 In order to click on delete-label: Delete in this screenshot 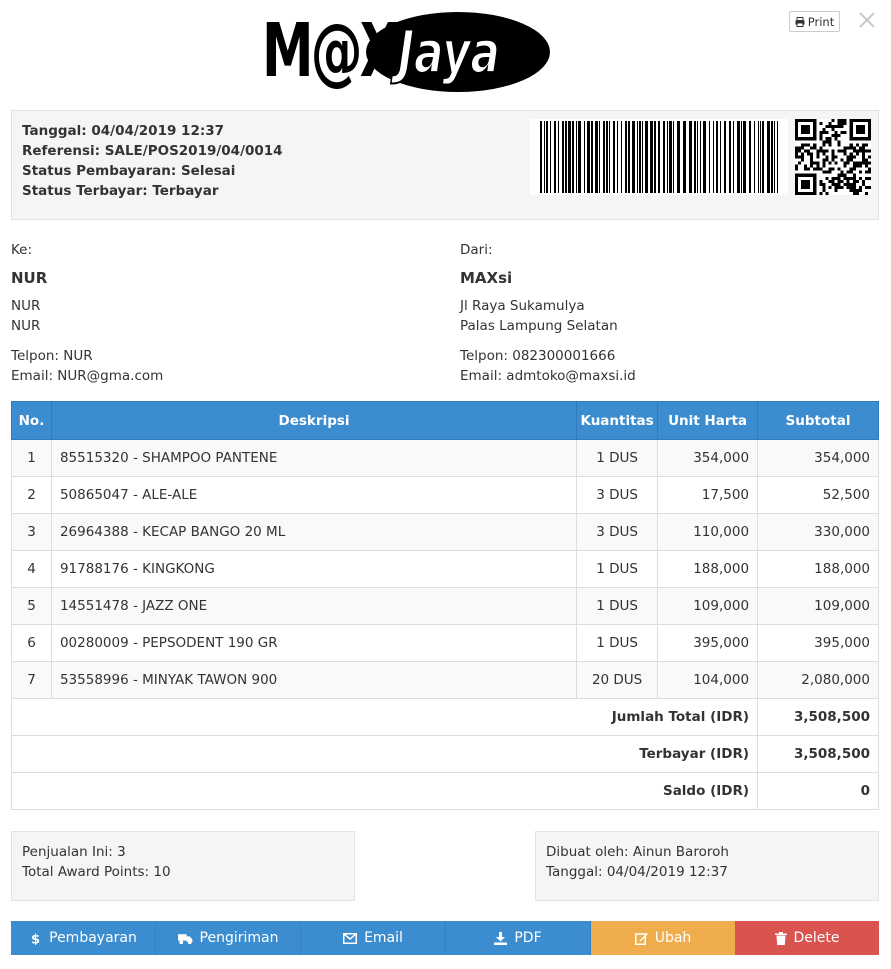, I will do `click(816, 938)`.